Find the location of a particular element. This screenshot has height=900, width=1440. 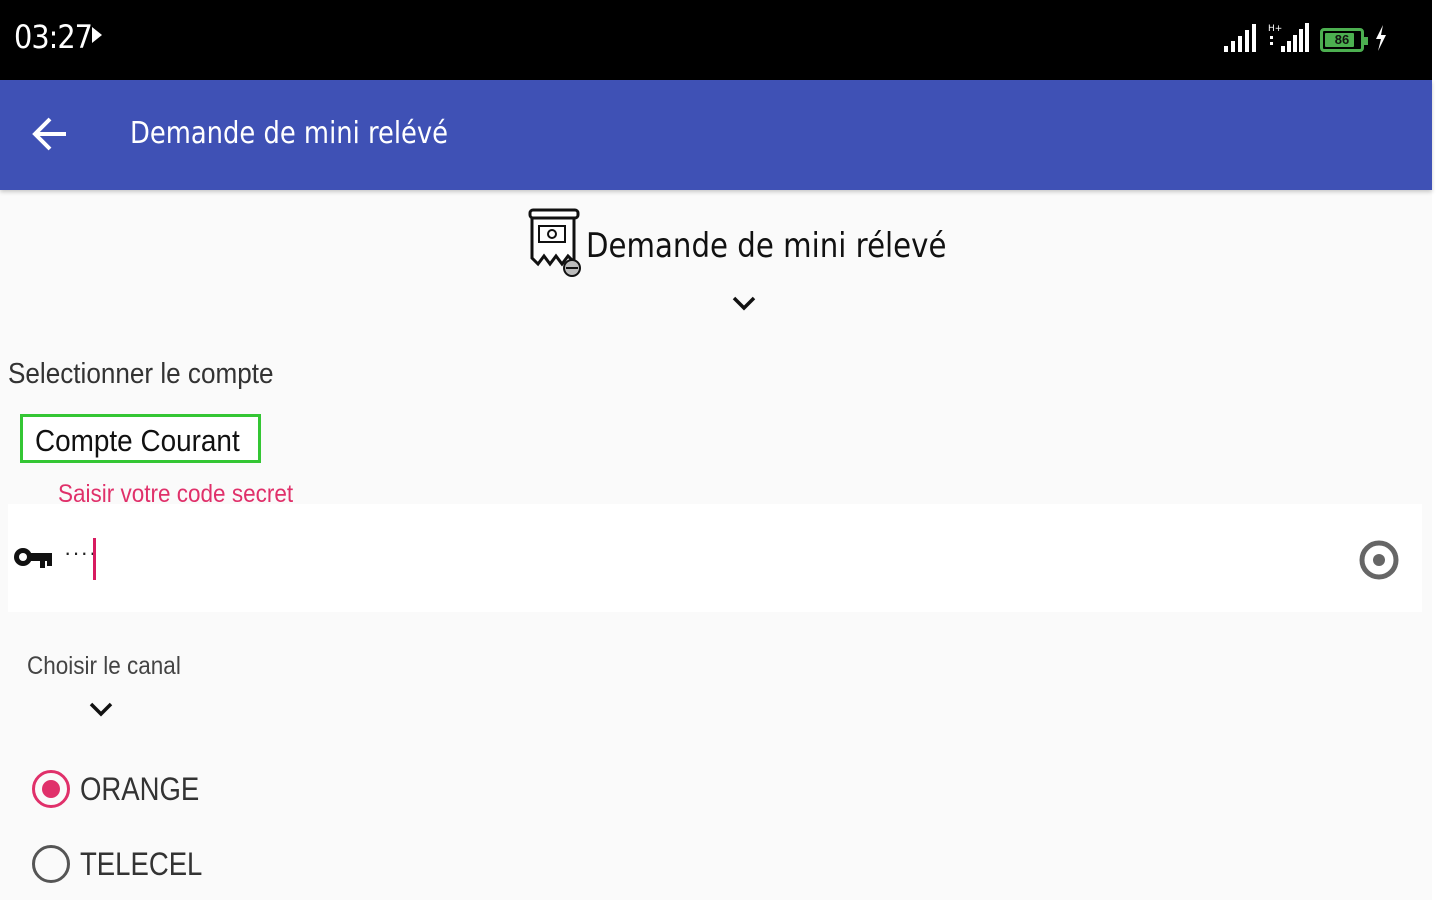

battery-cap is located at coordinates (1366, 41).